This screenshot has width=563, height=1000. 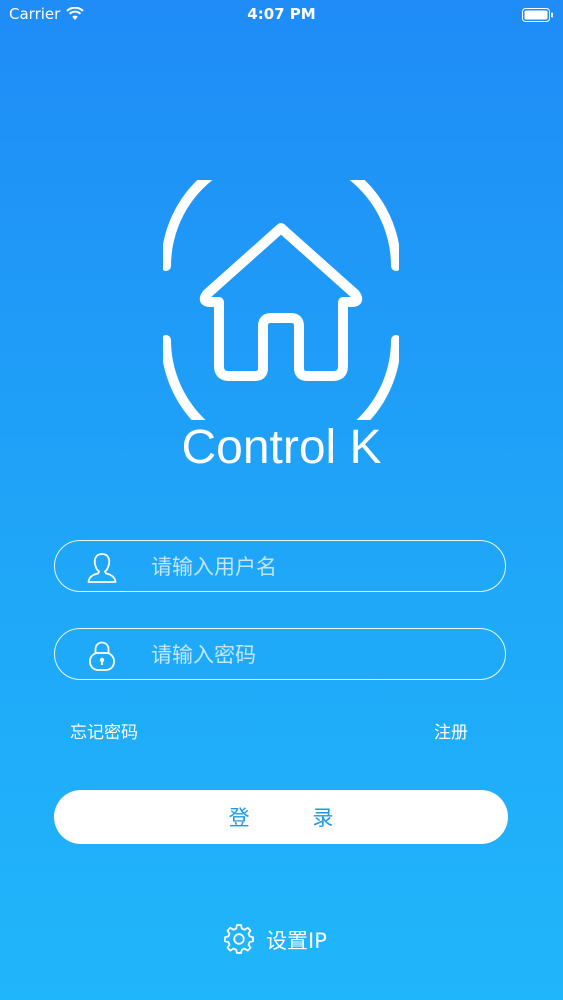 What do you see at coordinates (281, 817) in the screenshot?
I see `login-button: 登 录` at bounding box center [281, 817].